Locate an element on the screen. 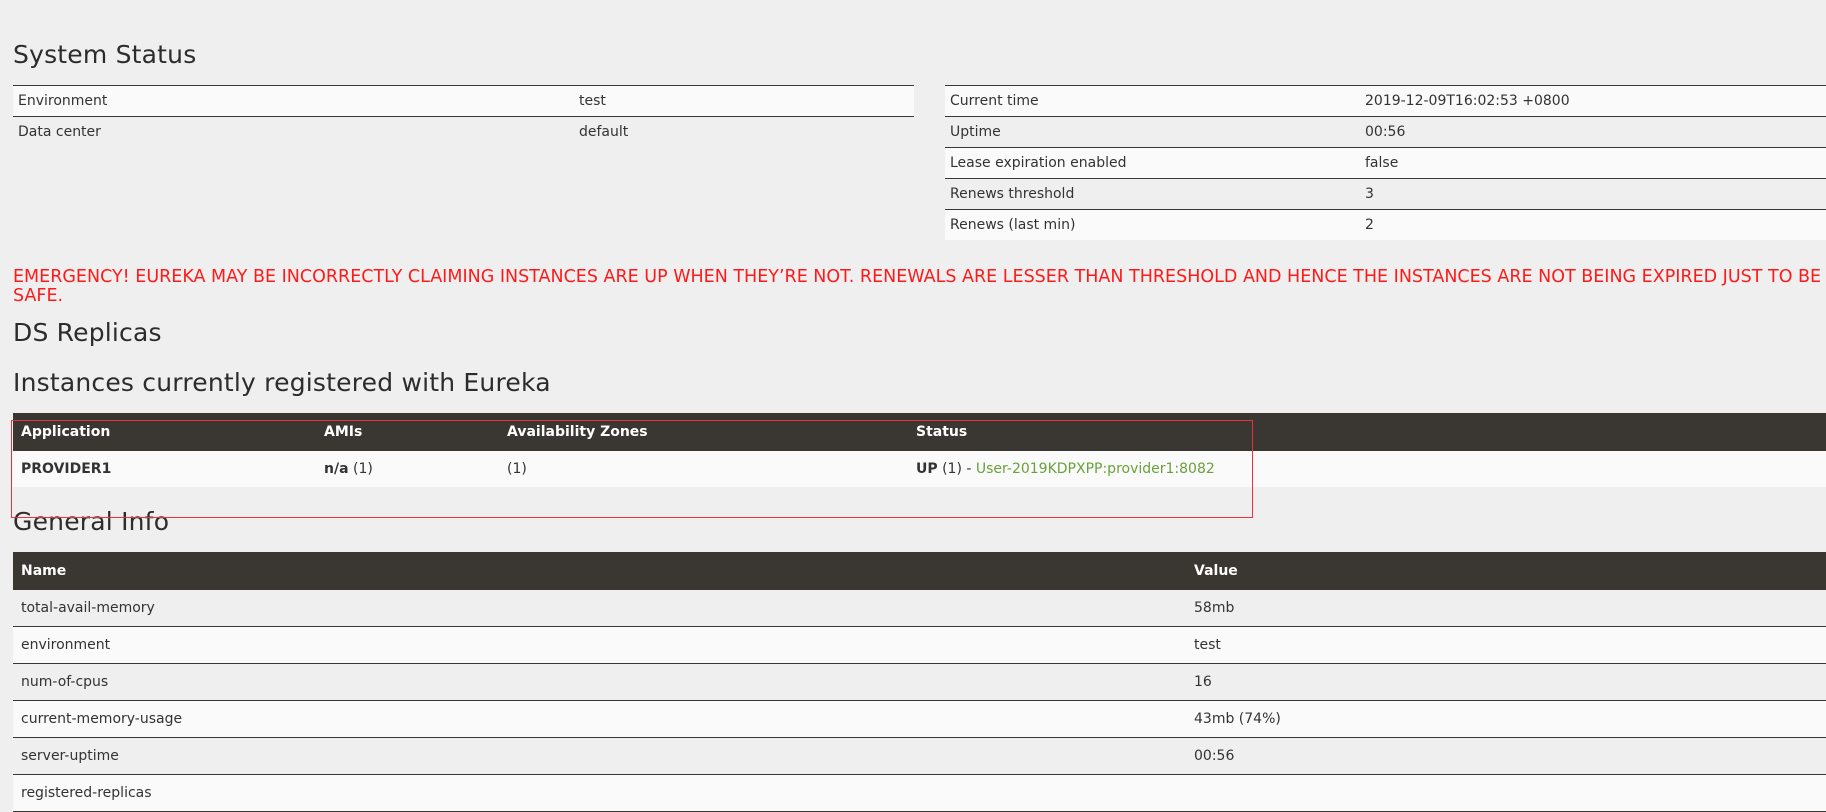  status-label: Data center is located at coordinates (293, 131).